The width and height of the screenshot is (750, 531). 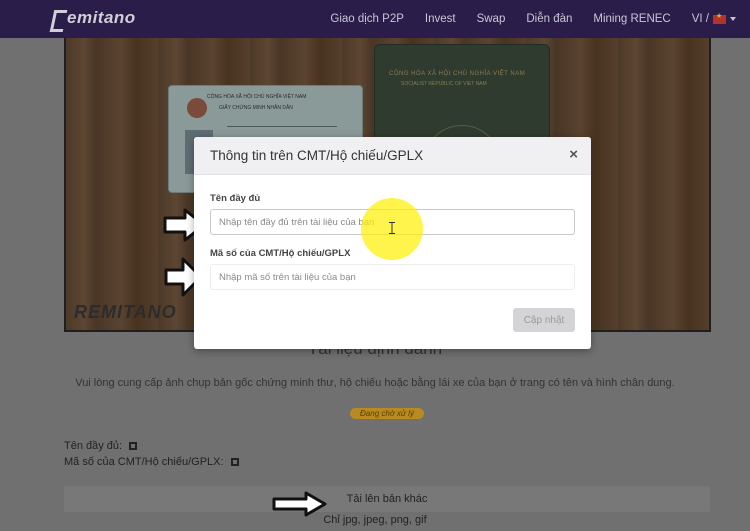 I want to click on full-name-label: Tên đầy đủ, so click(x=235, y=198).